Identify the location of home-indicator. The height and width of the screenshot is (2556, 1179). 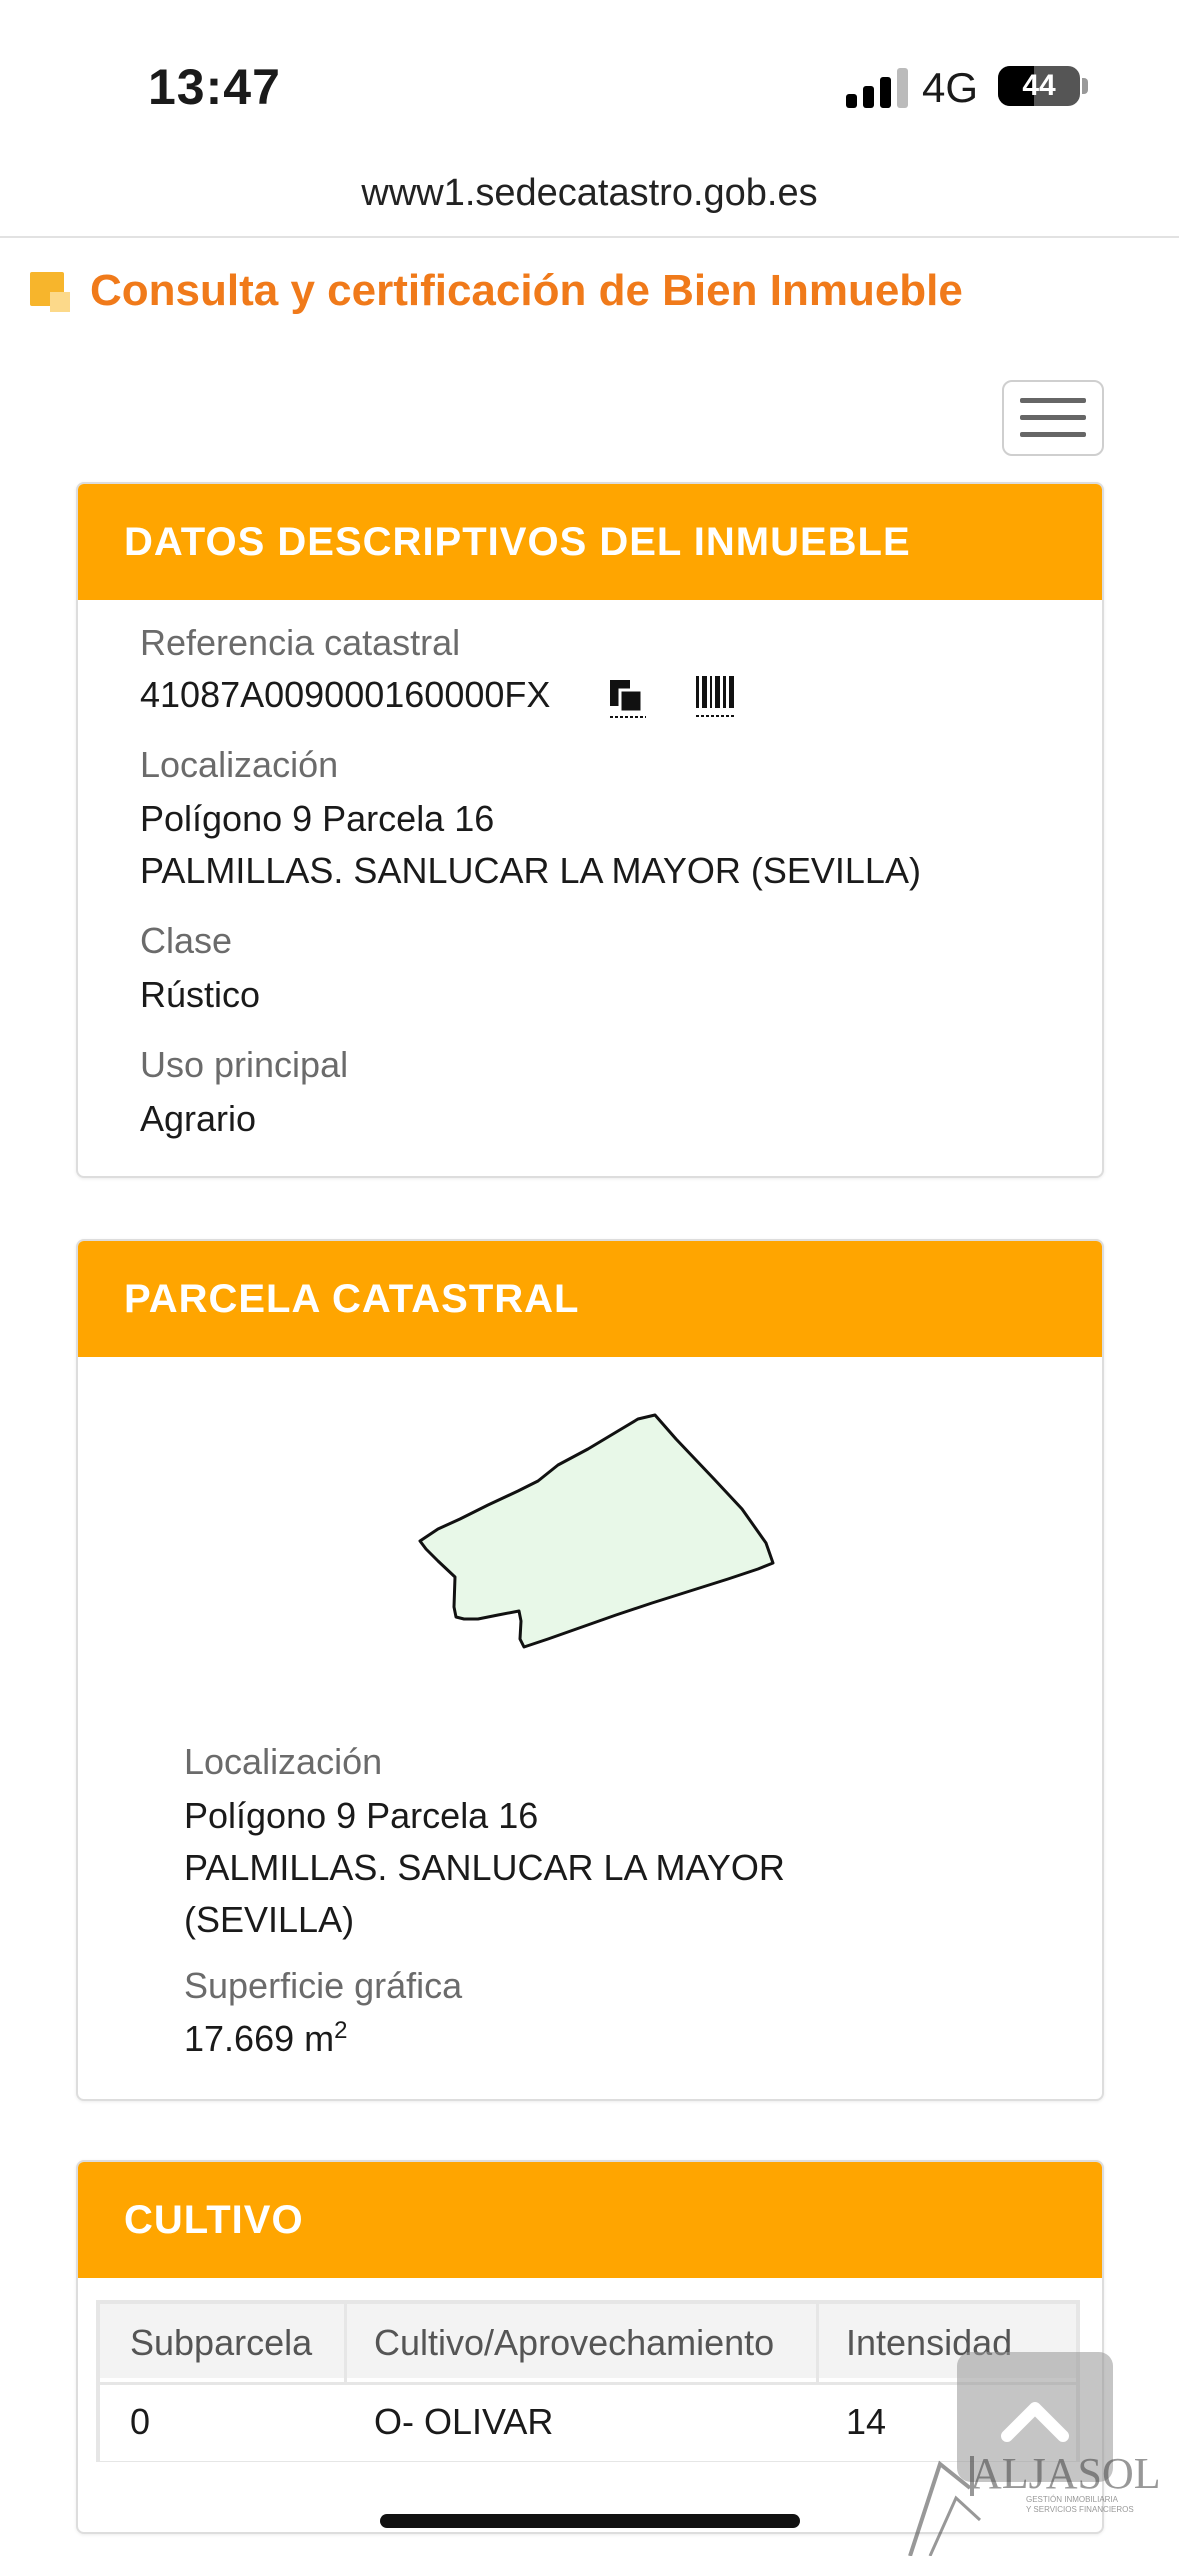
(590, 2521).